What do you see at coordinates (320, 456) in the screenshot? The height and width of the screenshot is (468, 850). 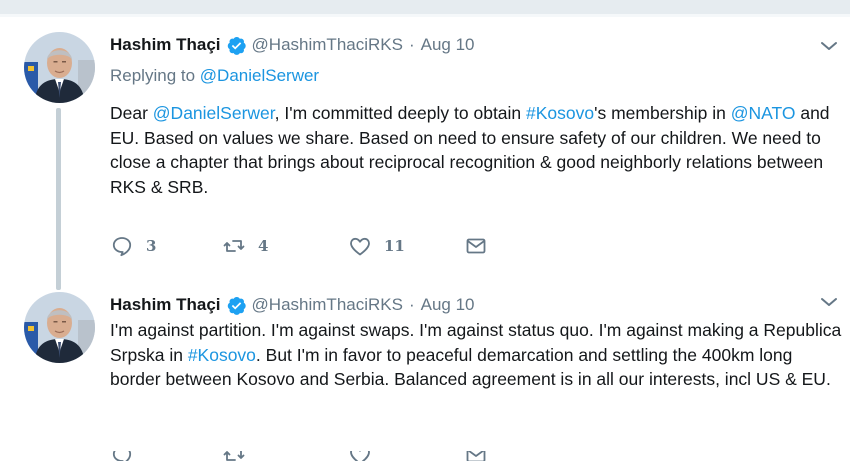 I see `tweet-actions-partial` at bounding box center [320, 456].